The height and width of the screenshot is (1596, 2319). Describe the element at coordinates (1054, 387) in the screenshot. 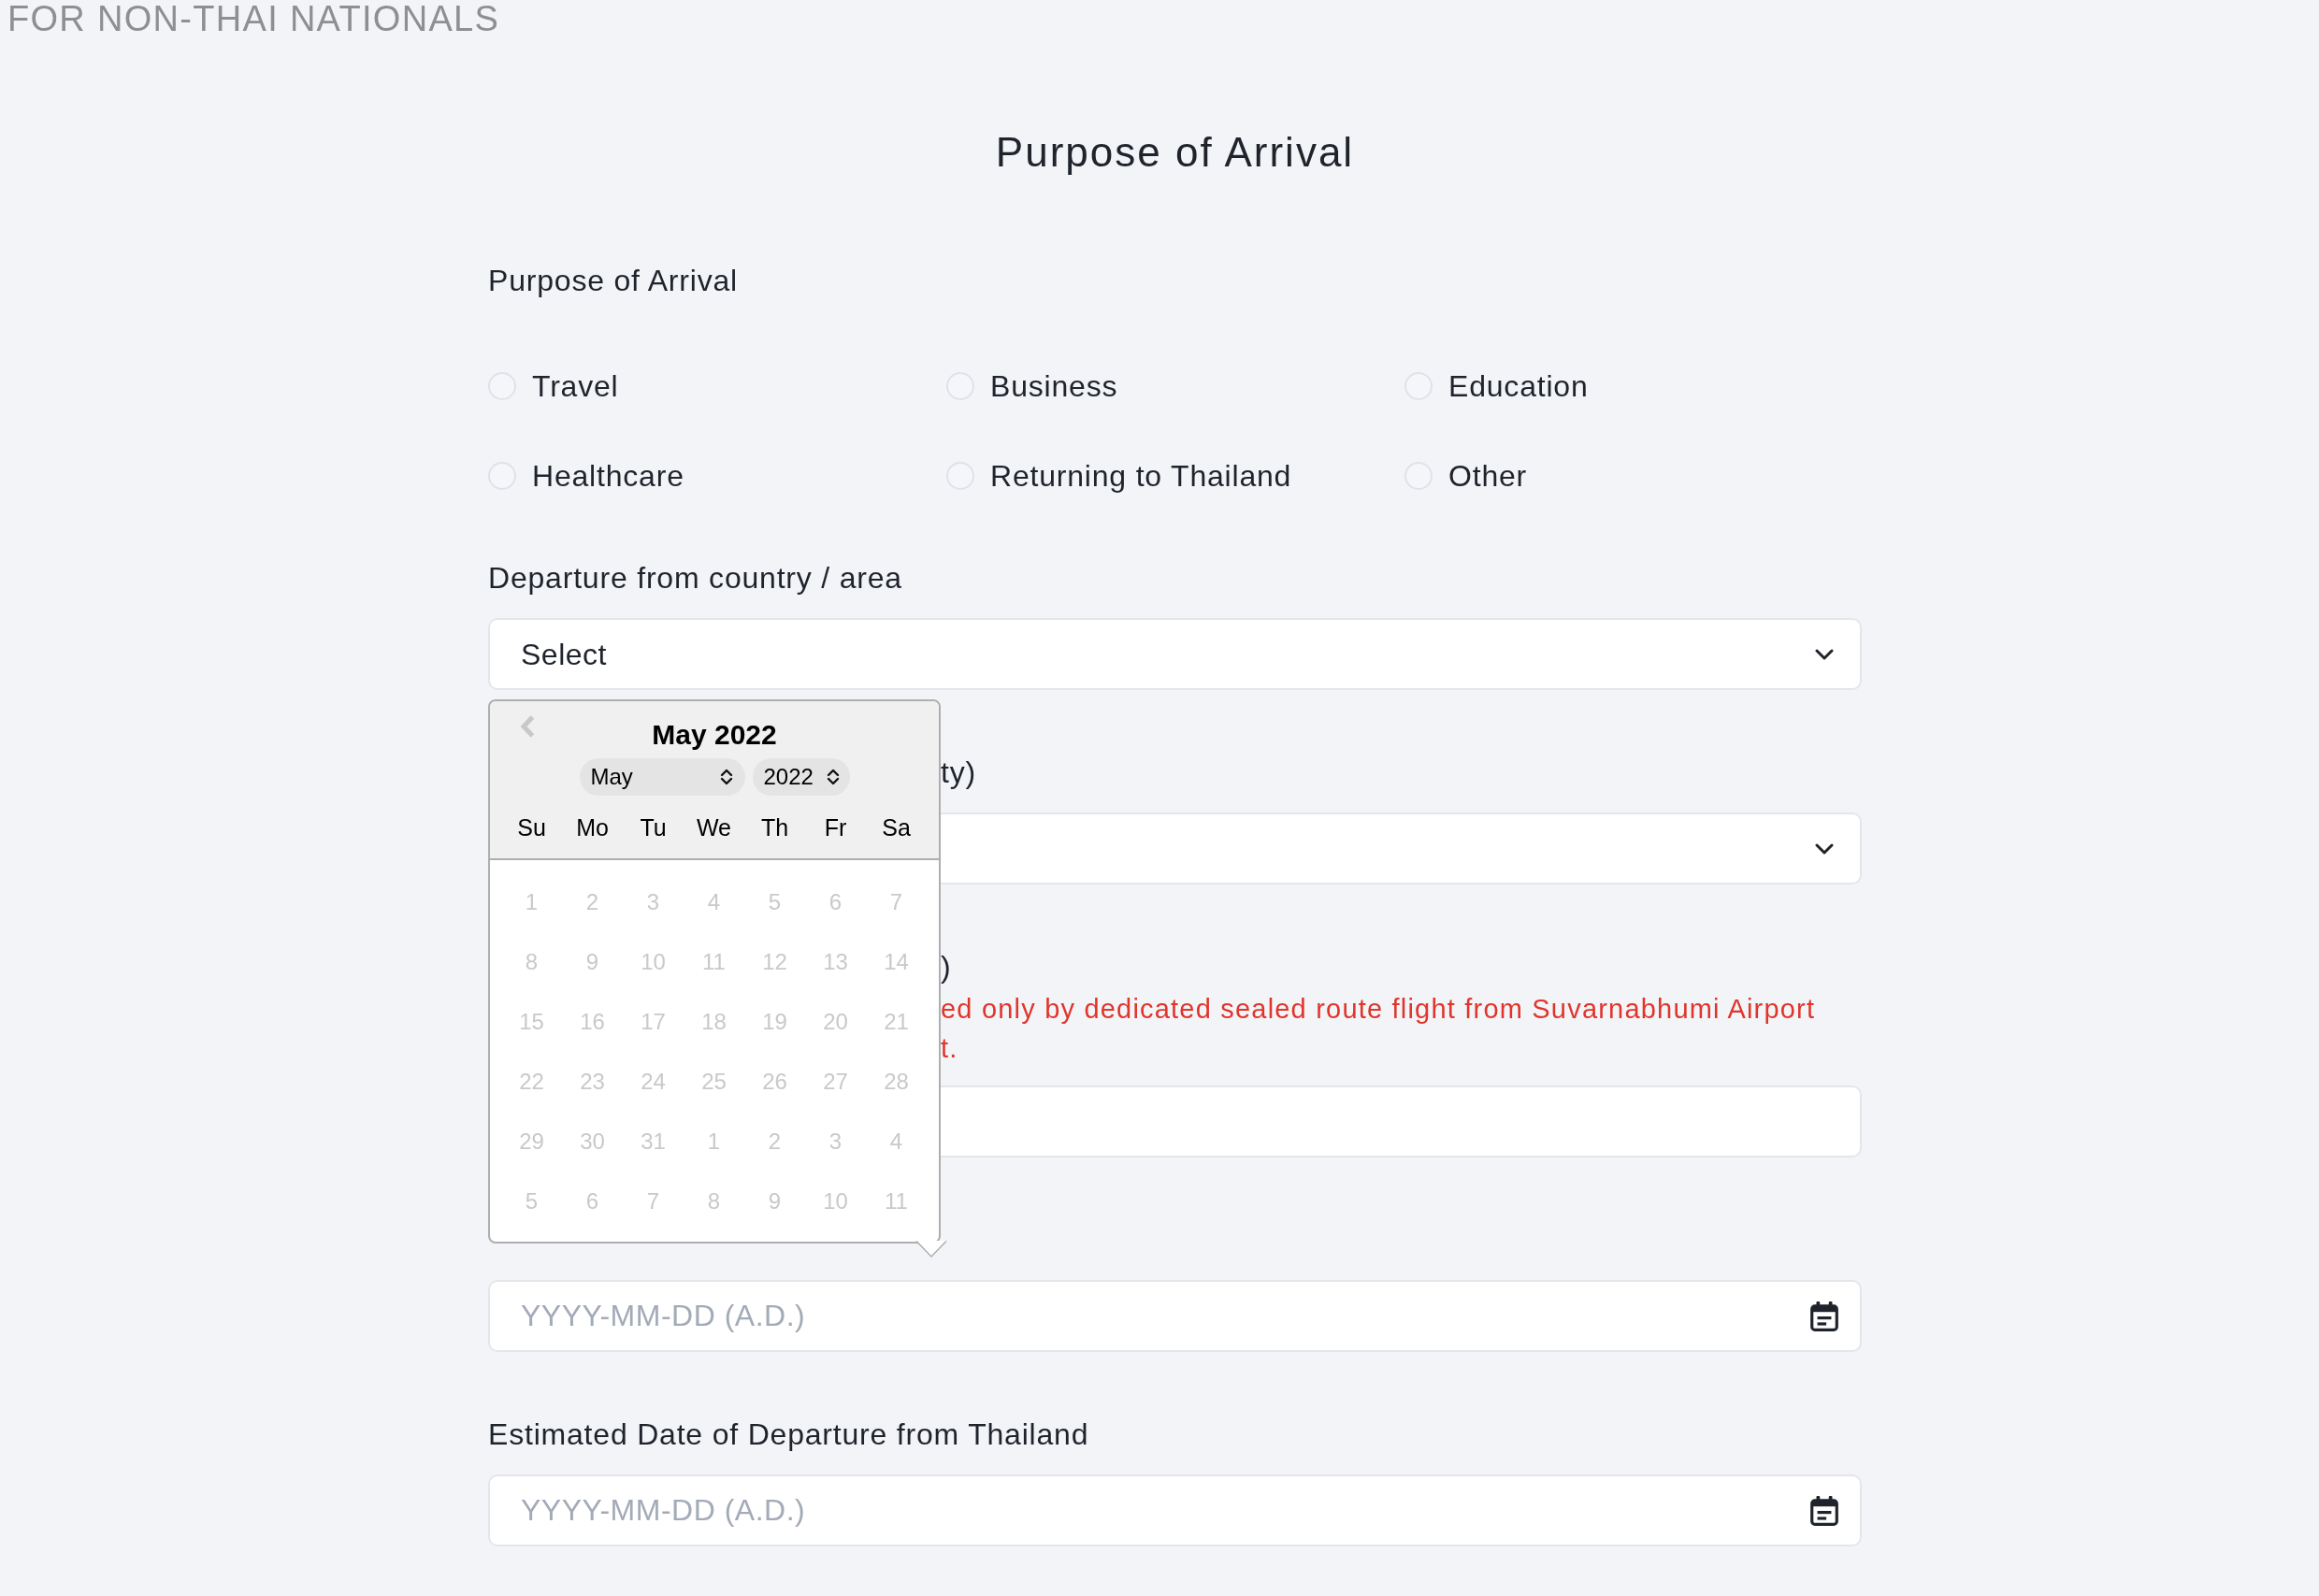

I see `radio-label: Business` at that location.